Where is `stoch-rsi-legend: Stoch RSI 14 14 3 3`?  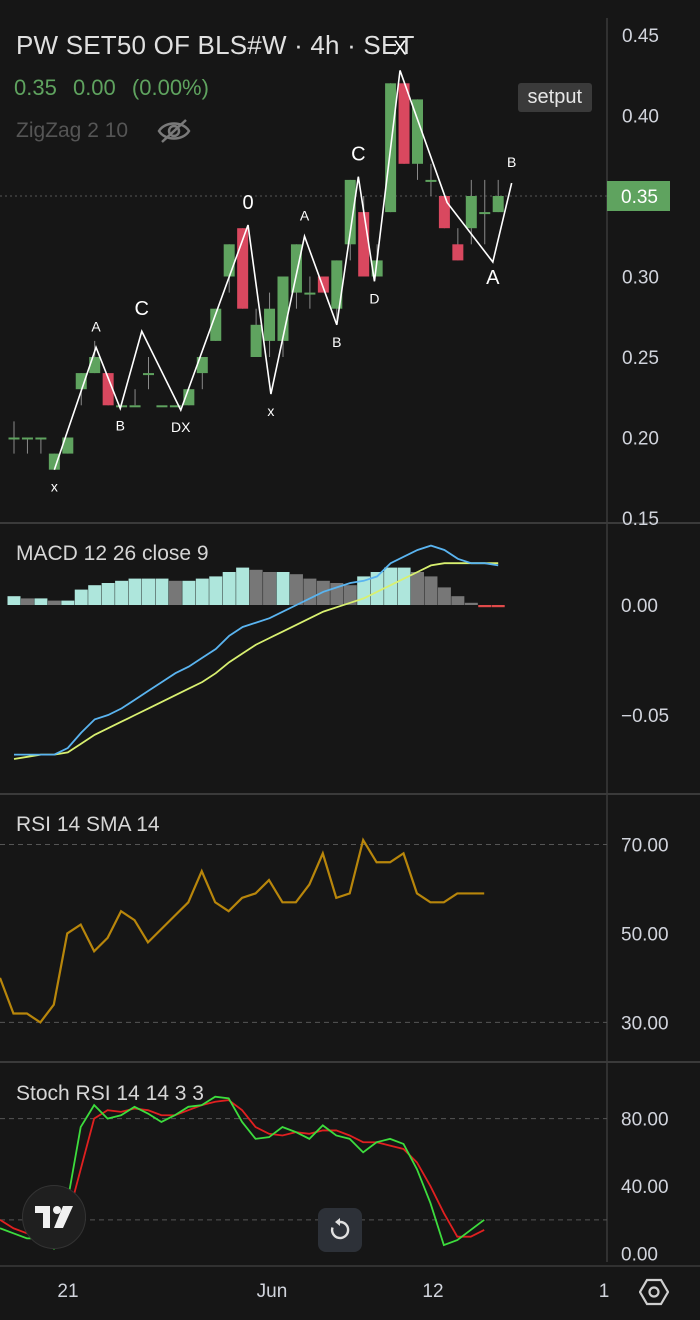 stoch-rsi-legend: Stoch RSI 14 14 3 3 is located at coordinates (110, 1094).